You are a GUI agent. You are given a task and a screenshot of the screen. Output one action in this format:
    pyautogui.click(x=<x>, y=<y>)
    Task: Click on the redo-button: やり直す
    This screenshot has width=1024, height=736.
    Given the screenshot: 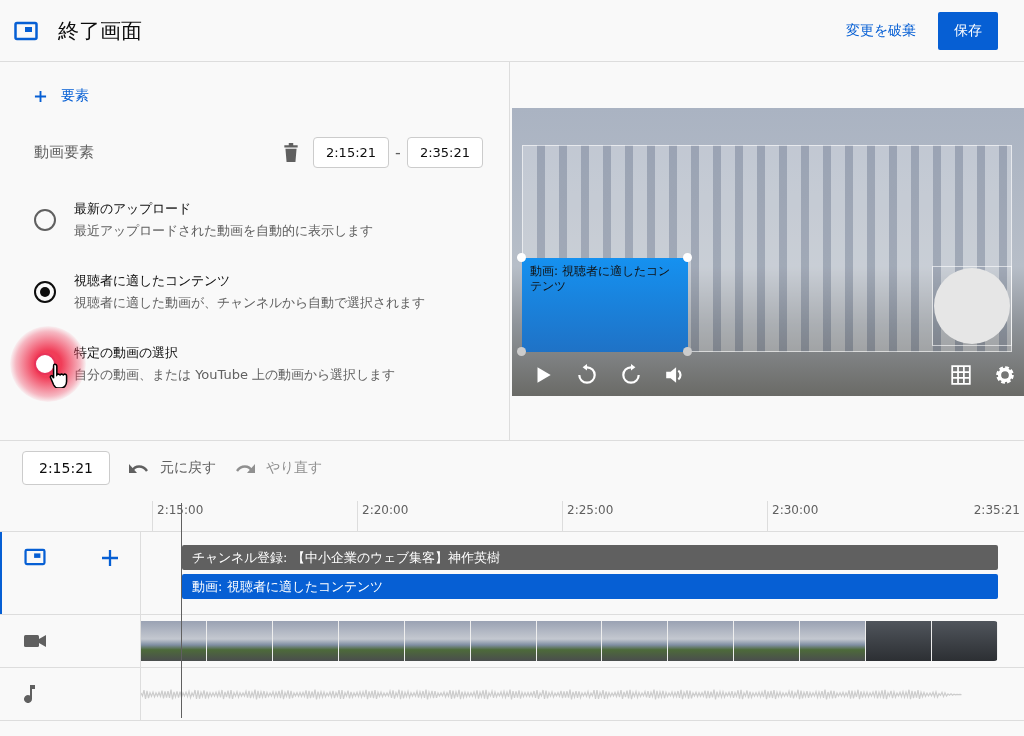 What is the action you would take?
    pyautogui.click(x=278, y=468)
    